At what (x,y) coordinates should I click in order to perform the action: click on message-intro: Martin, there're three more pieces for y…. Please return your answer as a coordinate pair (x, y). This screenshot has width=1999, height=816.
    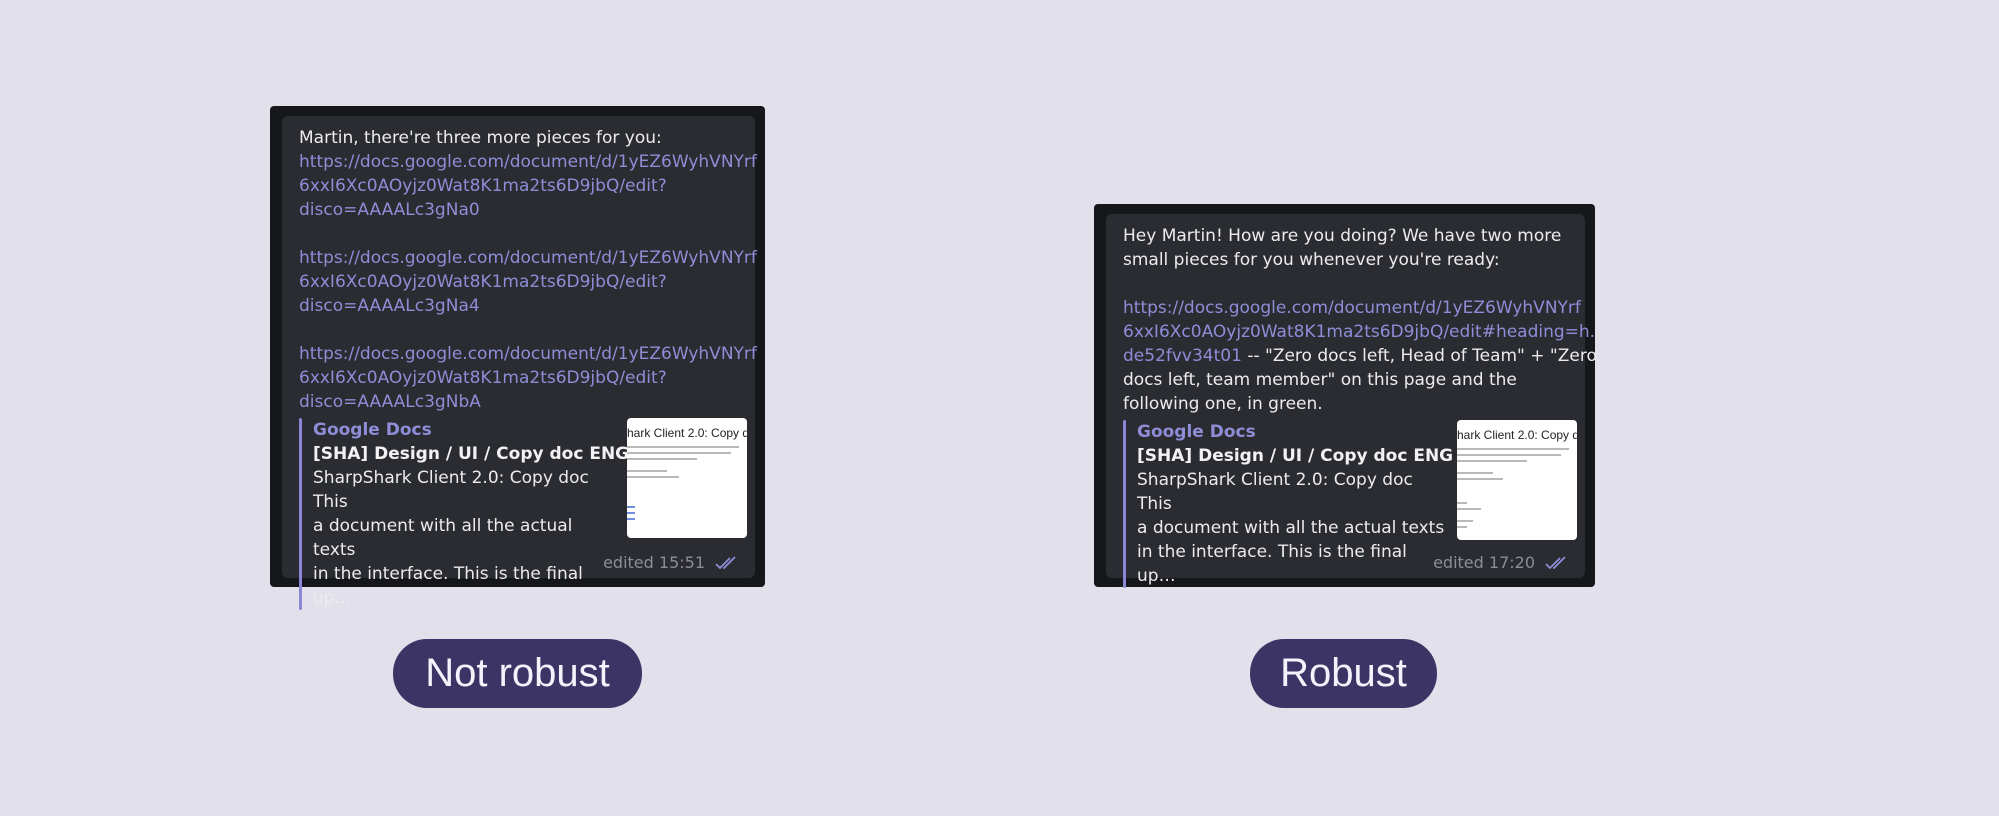
    Looking at the image, I should click on (480, 138).